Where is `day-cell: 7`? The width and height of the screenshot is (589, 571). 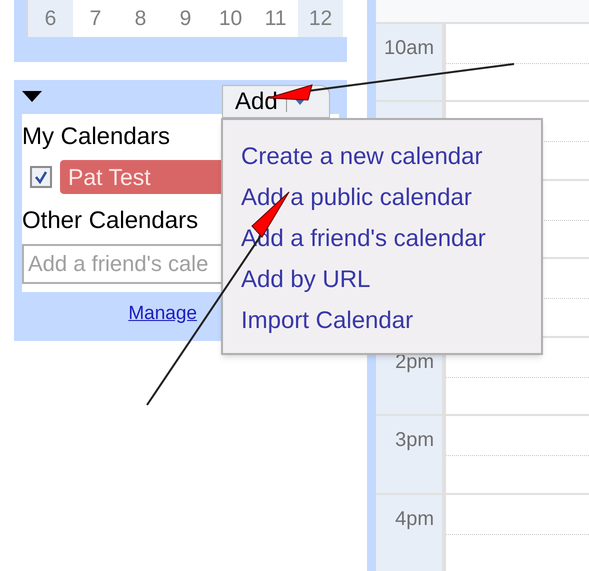
day-cell: 7 is located at coordinates (95, 18).